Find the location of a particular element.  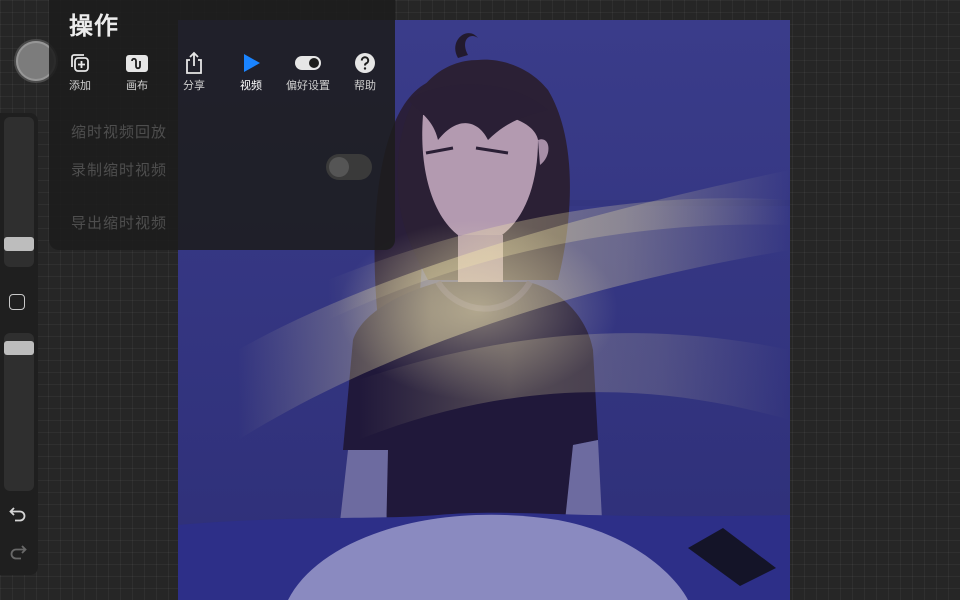

tab-share: 分享 is located at coordinates (194, 71).